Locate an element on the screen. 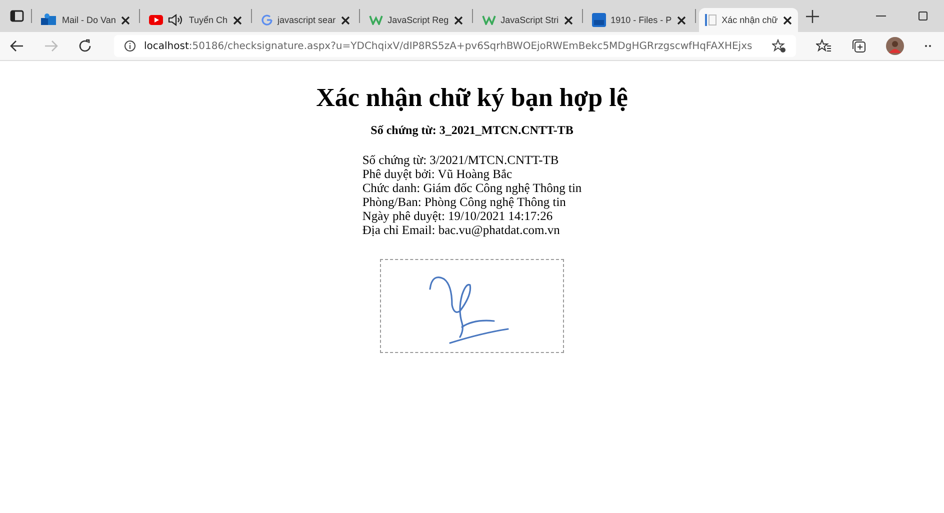 Image resolution: width=944 pixels, height=513 pixels. browser-tab: JavaScript Stri is located at coordinates (527, 20).